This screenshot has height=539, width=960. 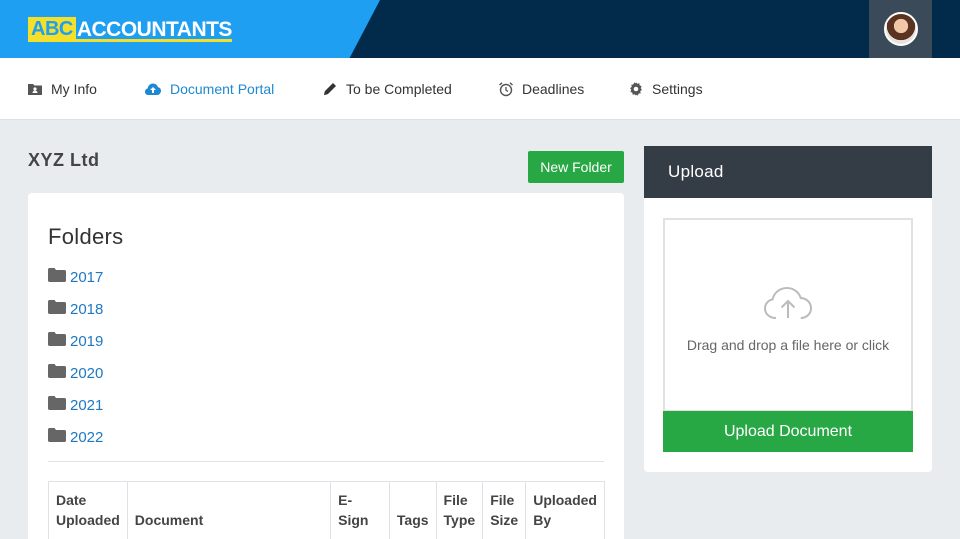 What do you see at coordinates (330, 89) in the screenshot?
I see `pencil-icon` at bounding box center [330, 89].